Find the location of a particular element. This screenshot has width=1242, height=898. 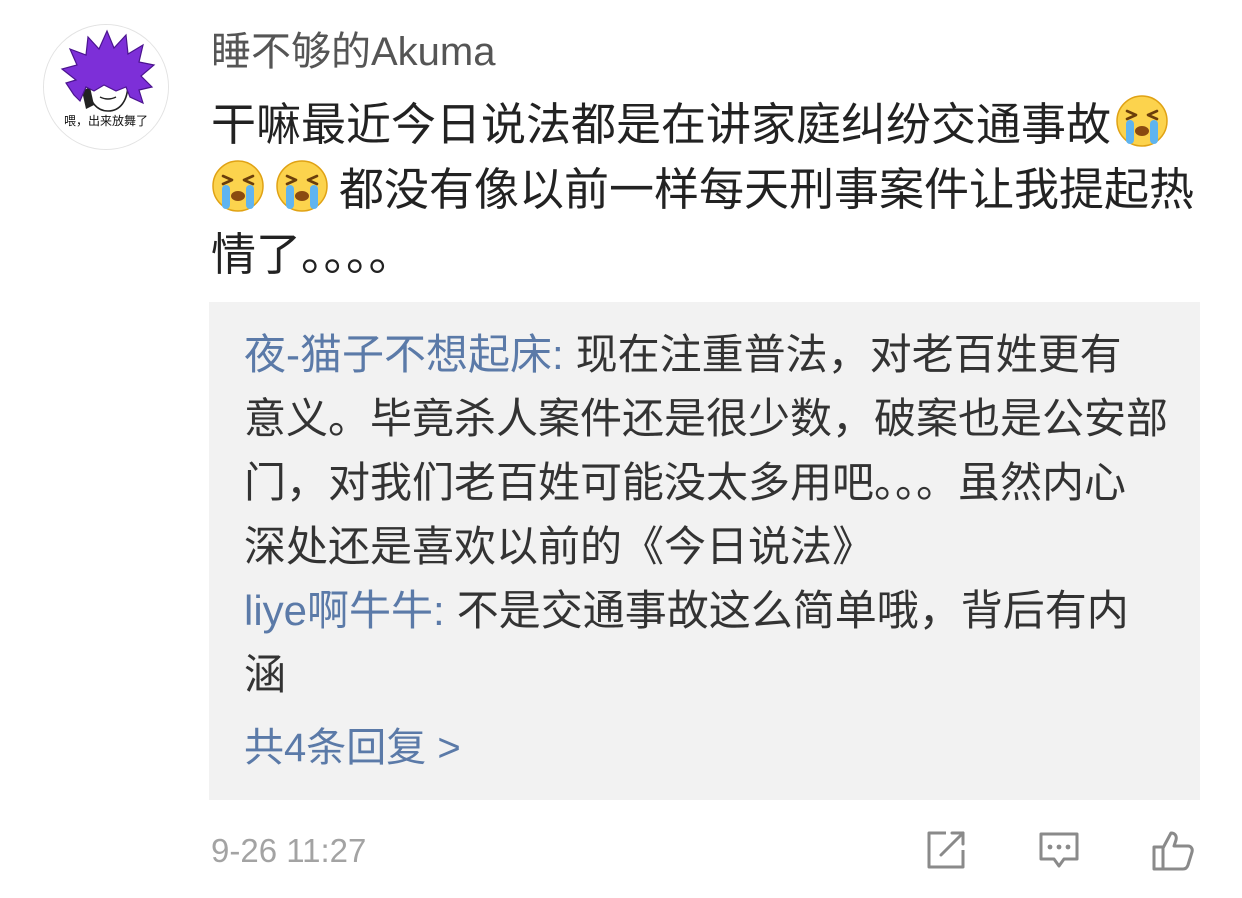

reply-line: 夜-猫子不想起床: 现在注重普法，对老百姓更有 is located at coordinates (710, 355).